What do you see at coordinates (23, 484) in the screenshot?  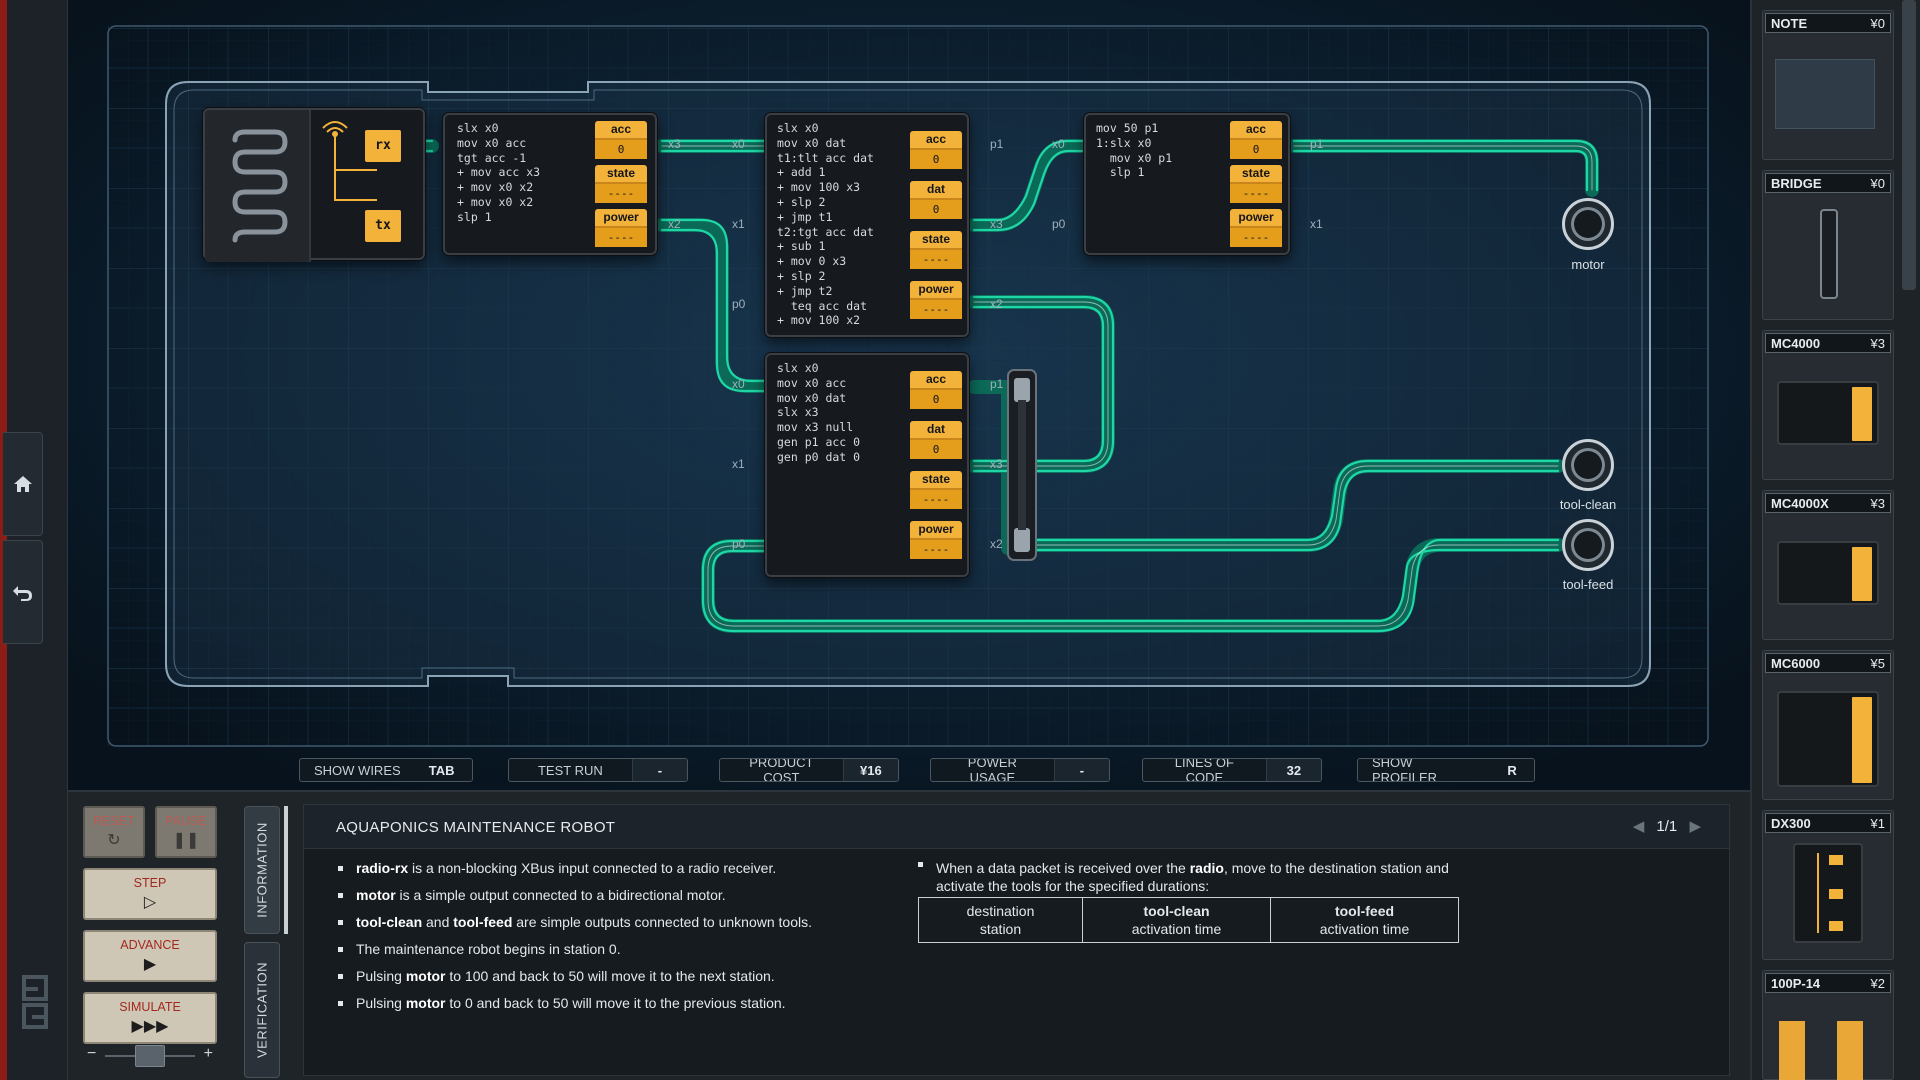 I see `home-button` at bounding box center [23, 484].